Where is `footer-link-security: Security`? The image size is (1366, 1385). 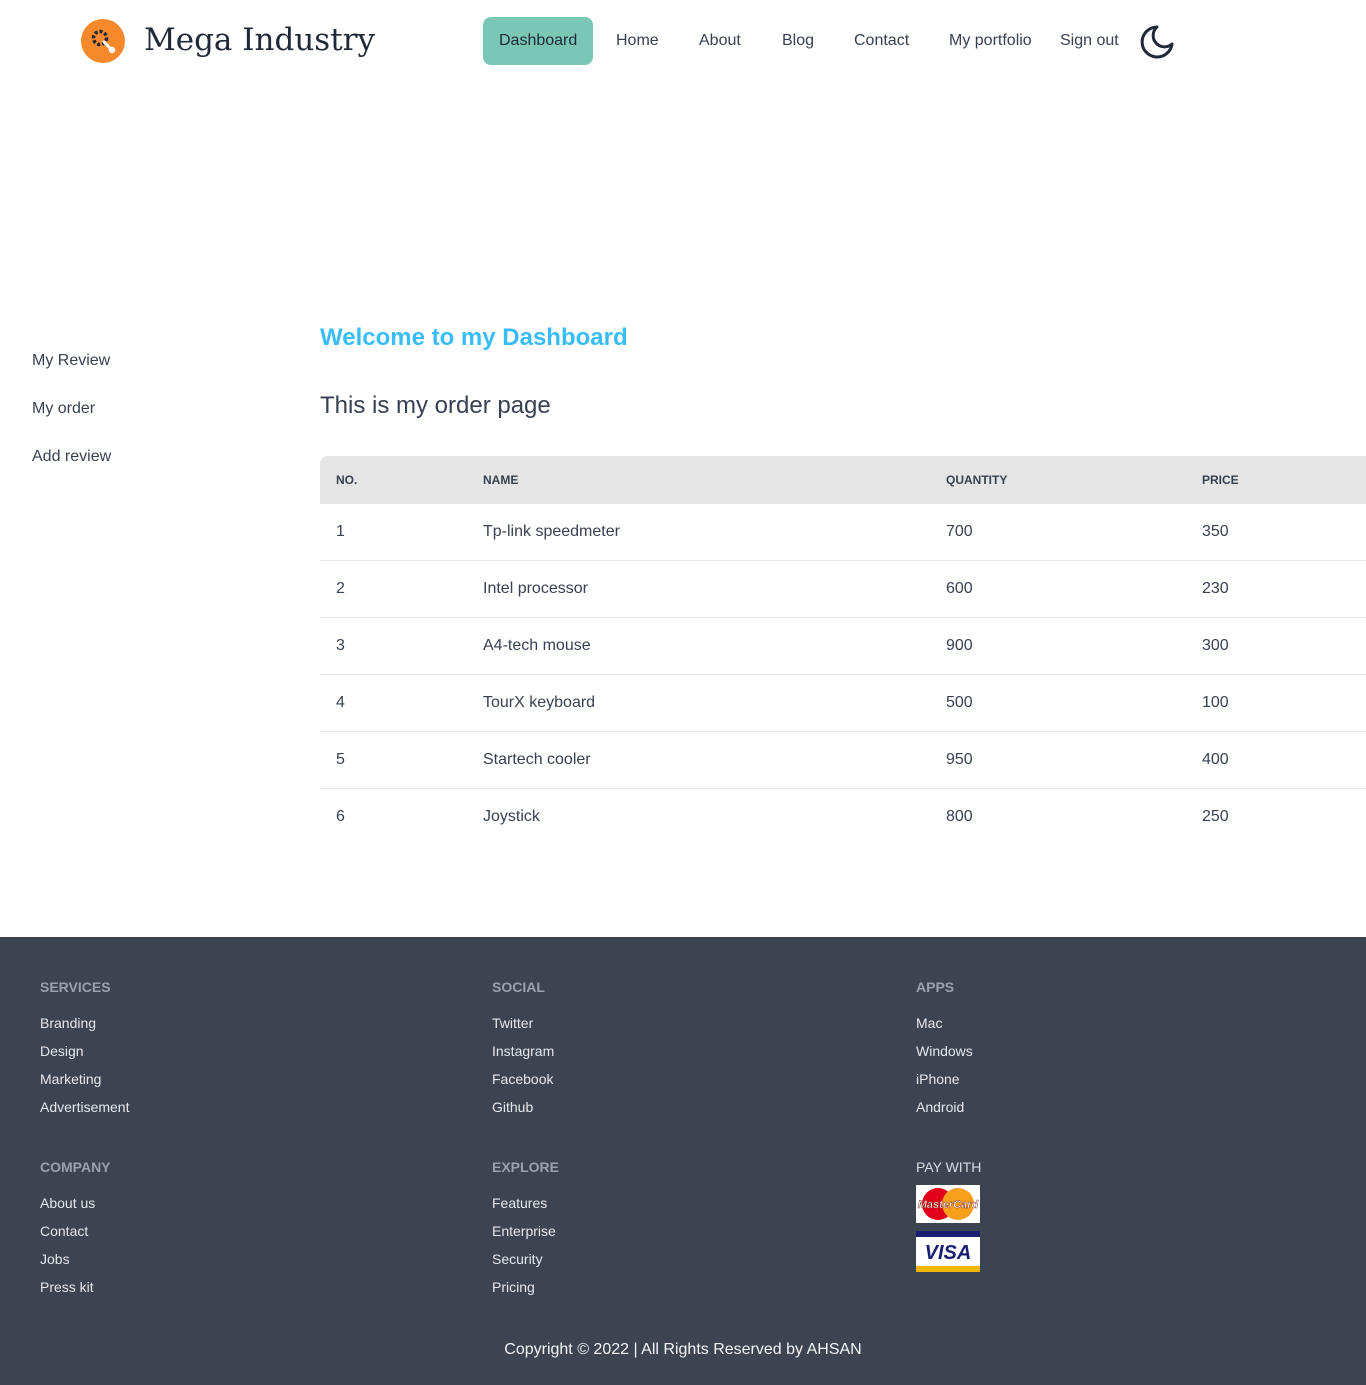 footer-link-security: Security is located at coordinates (517, 1259).